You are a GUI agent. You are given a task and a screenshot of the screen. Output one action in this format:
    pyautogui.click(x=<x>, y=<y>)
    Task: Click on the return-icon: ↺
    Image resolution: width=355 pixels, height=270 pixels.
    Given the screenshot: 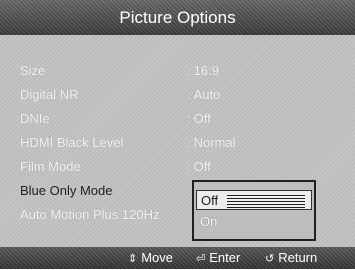 What is the action you would take?
    pyautogui.click(x=270, y=258)
    